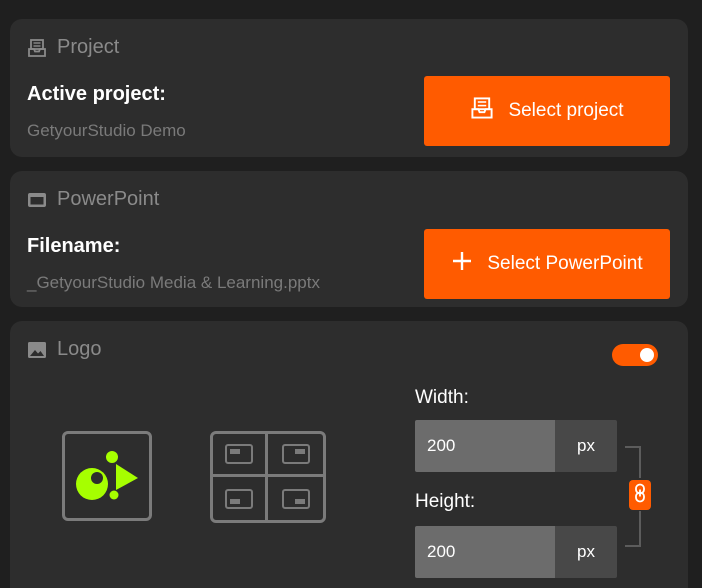  I want to click on bottom-right-icon, so click(295, 498).